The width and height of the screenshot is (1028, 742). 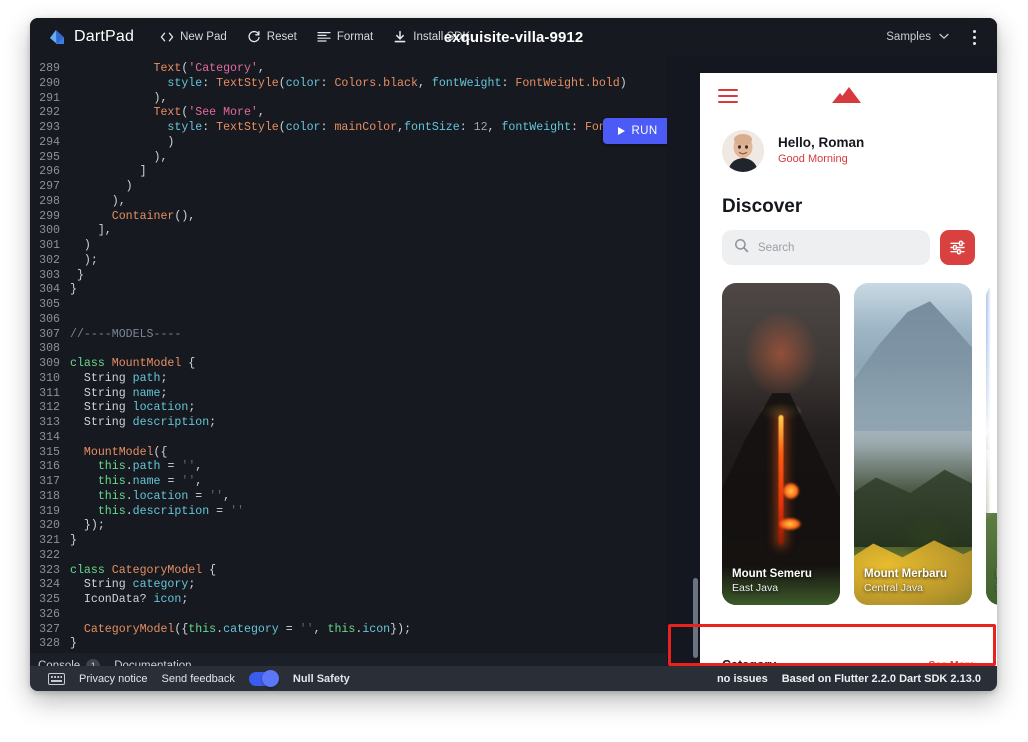 I want to click on greeting-text: Hello, Roman Good Morning, so click(x=821, y=150).